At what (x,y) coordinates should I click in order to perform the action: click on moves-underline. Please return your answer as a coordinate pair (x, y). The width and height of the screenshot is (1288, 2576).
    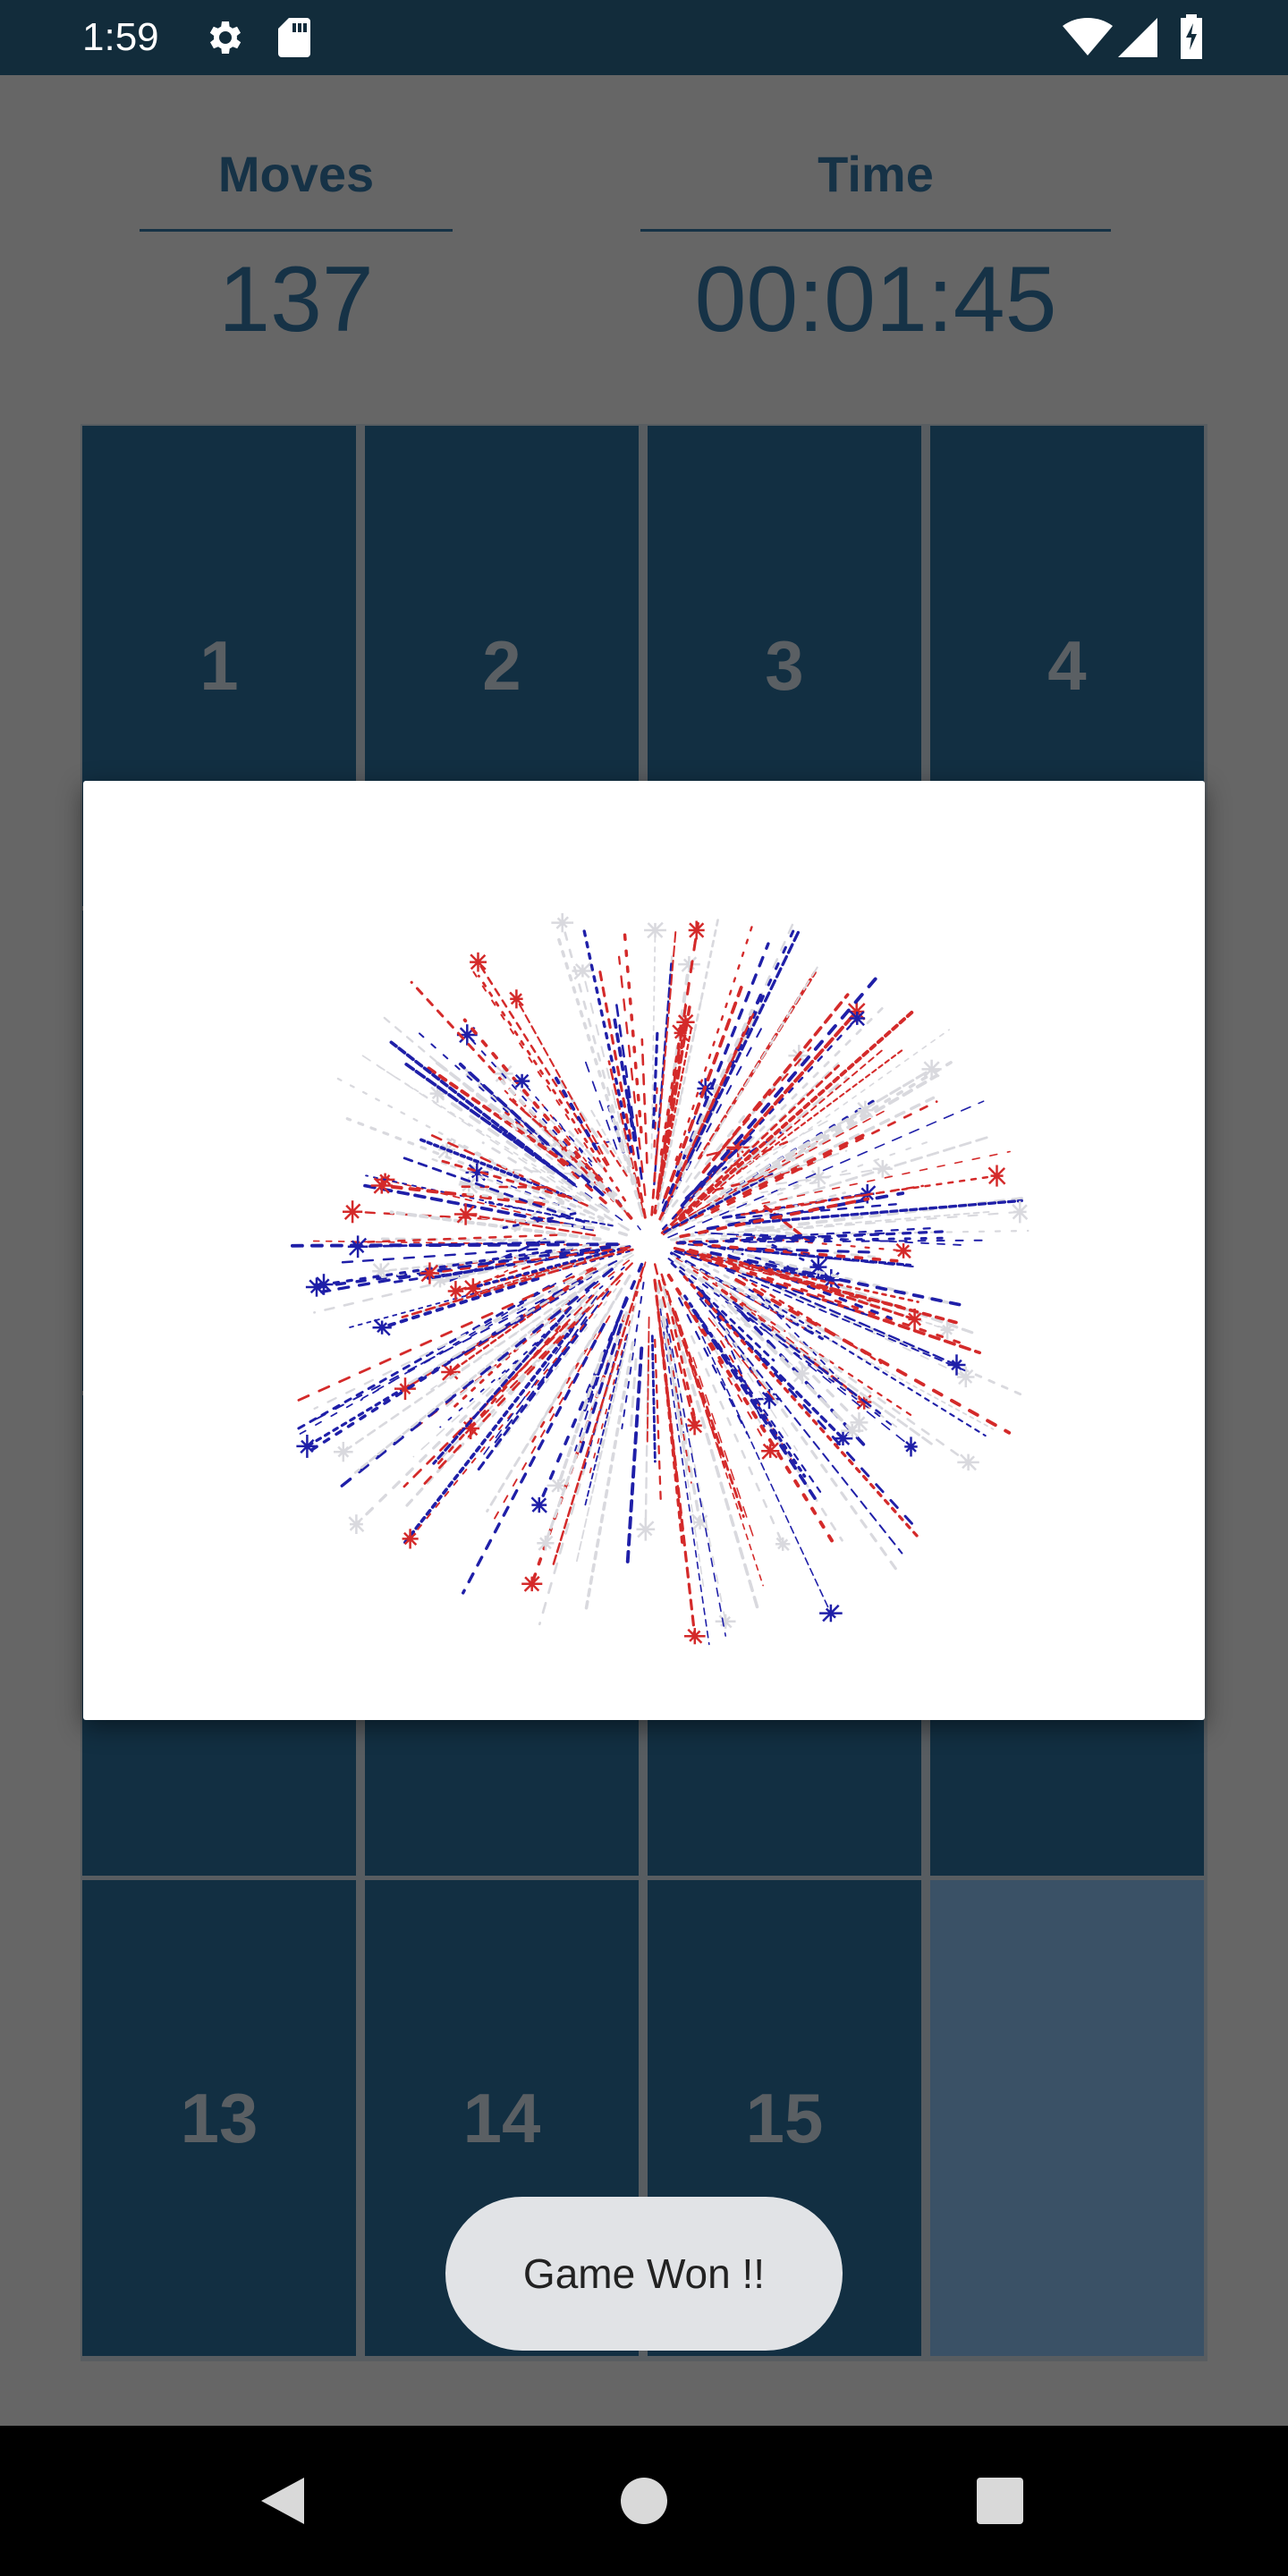
    Looking at the image, I should click on (296, 230).